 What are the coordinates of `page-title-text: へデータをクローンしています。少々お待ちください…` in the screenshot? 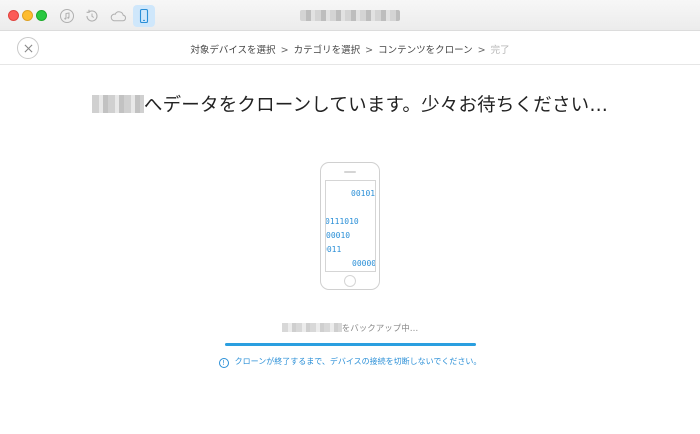 It's located at (376, 105).